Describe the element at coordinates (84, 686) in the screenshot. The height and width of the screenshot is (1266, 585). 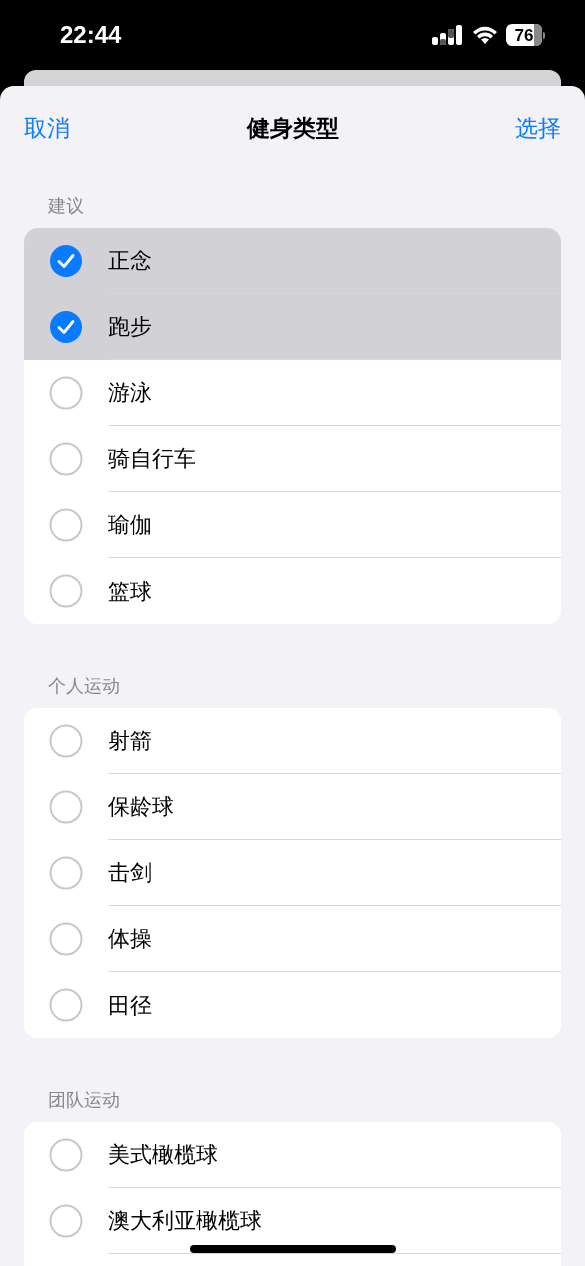
I see `section-header: 个人运动` at that location.